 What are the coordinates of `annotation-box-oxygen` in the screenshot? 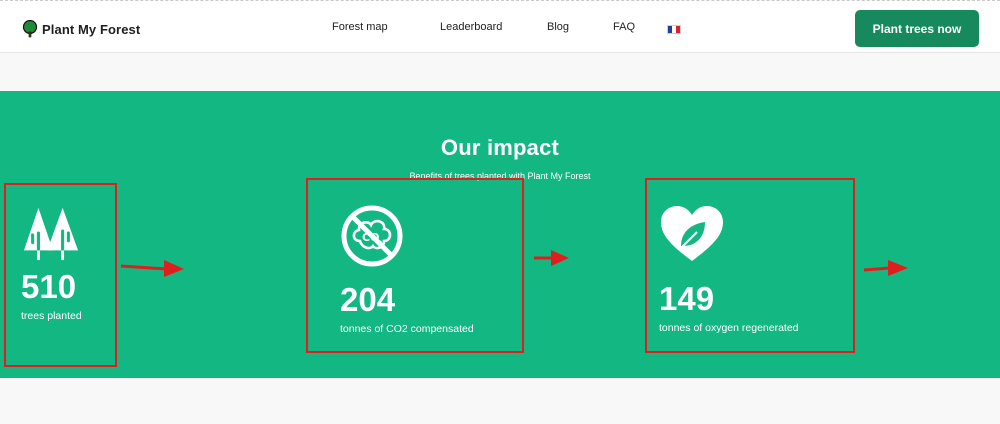 It's located at (750, 265).